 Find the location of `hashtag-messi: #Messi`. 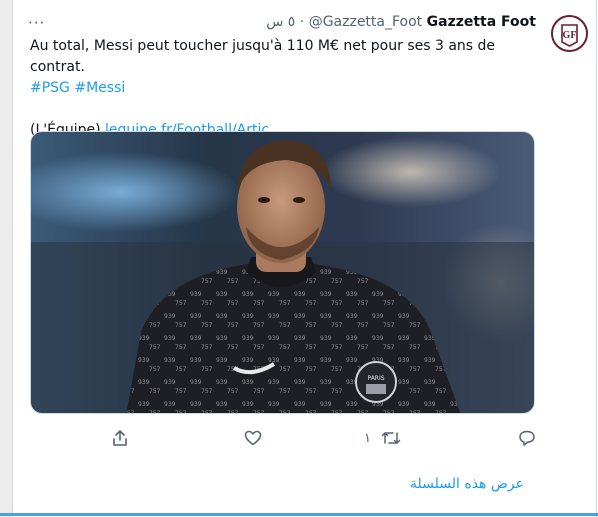

hashtag-messi: #Messi is located at coordinates (99, 88).